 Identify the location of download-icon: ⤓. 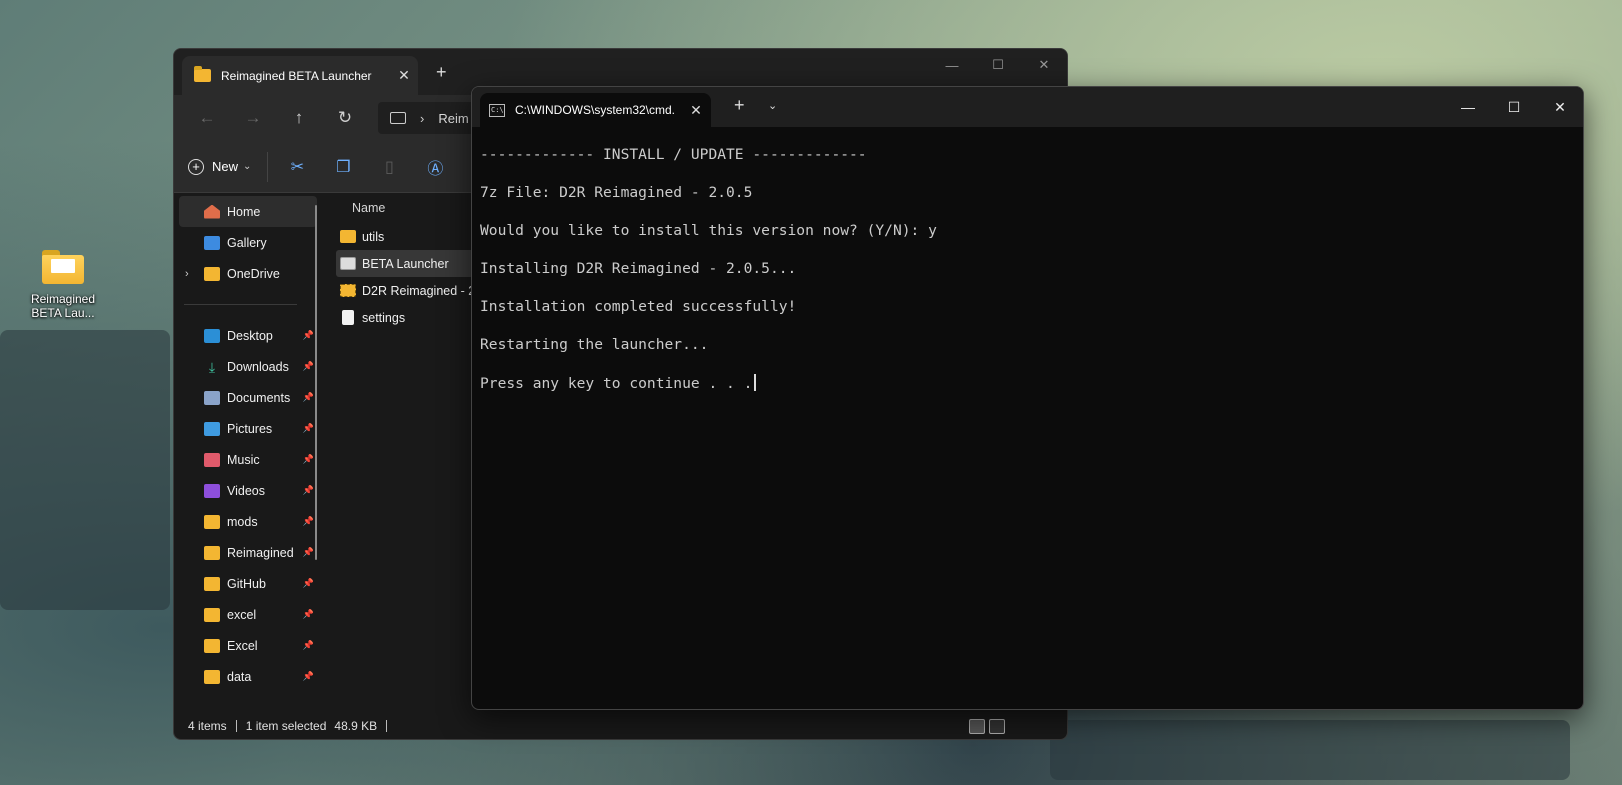
(212, 366).